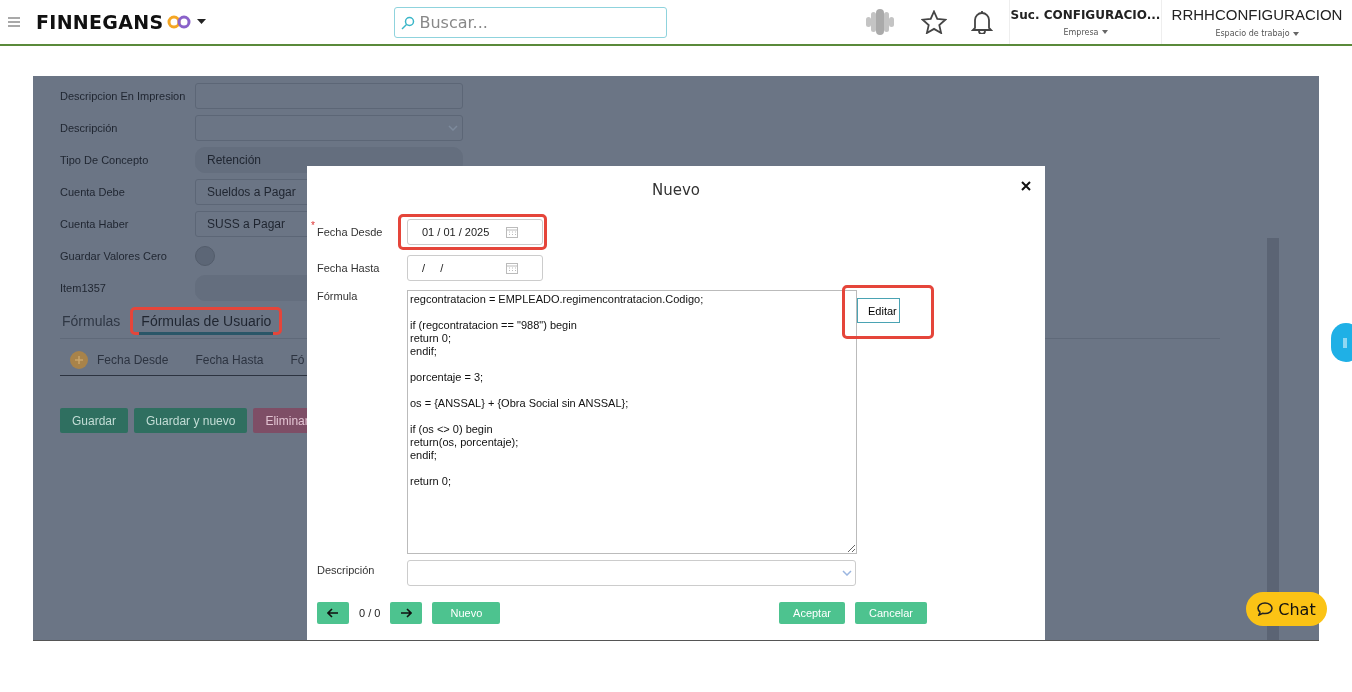 The height and width of the screenshot is (692, 1352). I want to click on side-handle, so click(1341, 342).